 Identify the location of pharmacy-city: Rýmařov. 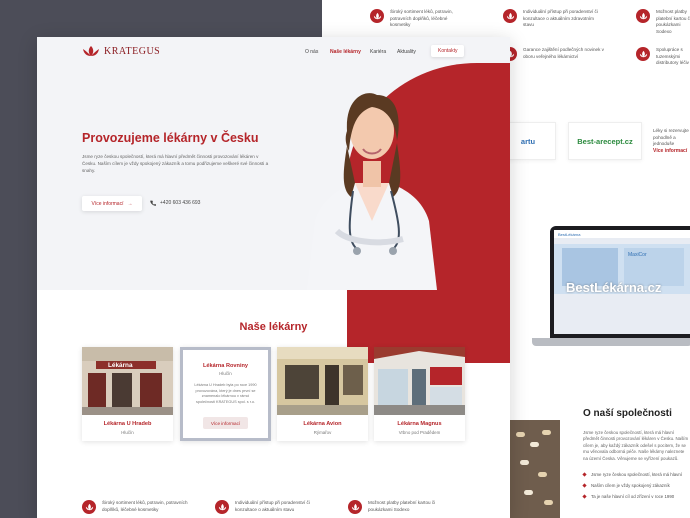
(322, 432).